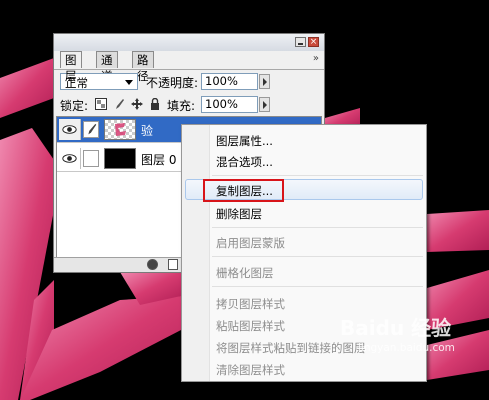 This screenshot has width=489, height=400. What do you see at coordinates (181, 106) in the screenshot?
I see `fill-label: 填充:` at bounding box center [181, 106].